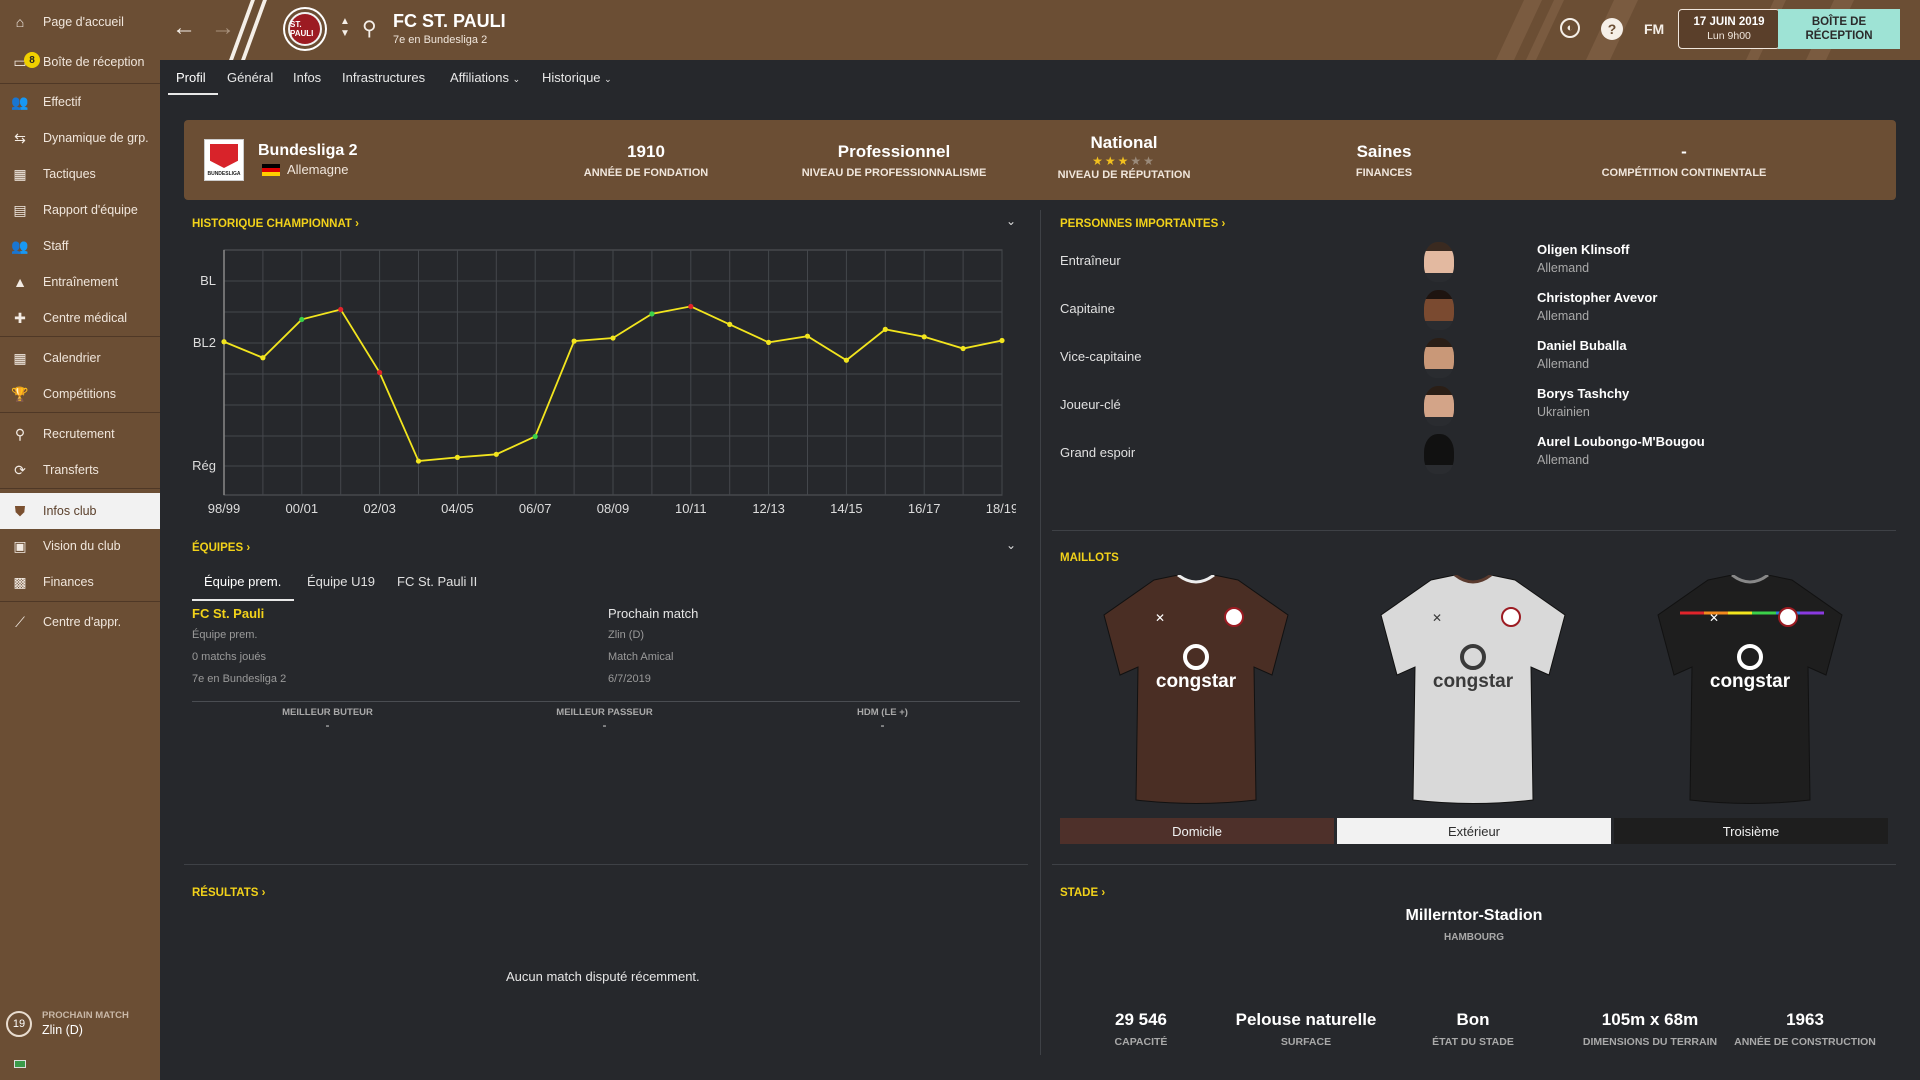 Image resolution: width=1920 pixels, height=1080 pixels. I want to click on sidebar-item-team-report: ▤ Rapport d'équipe, so click(80, 210).